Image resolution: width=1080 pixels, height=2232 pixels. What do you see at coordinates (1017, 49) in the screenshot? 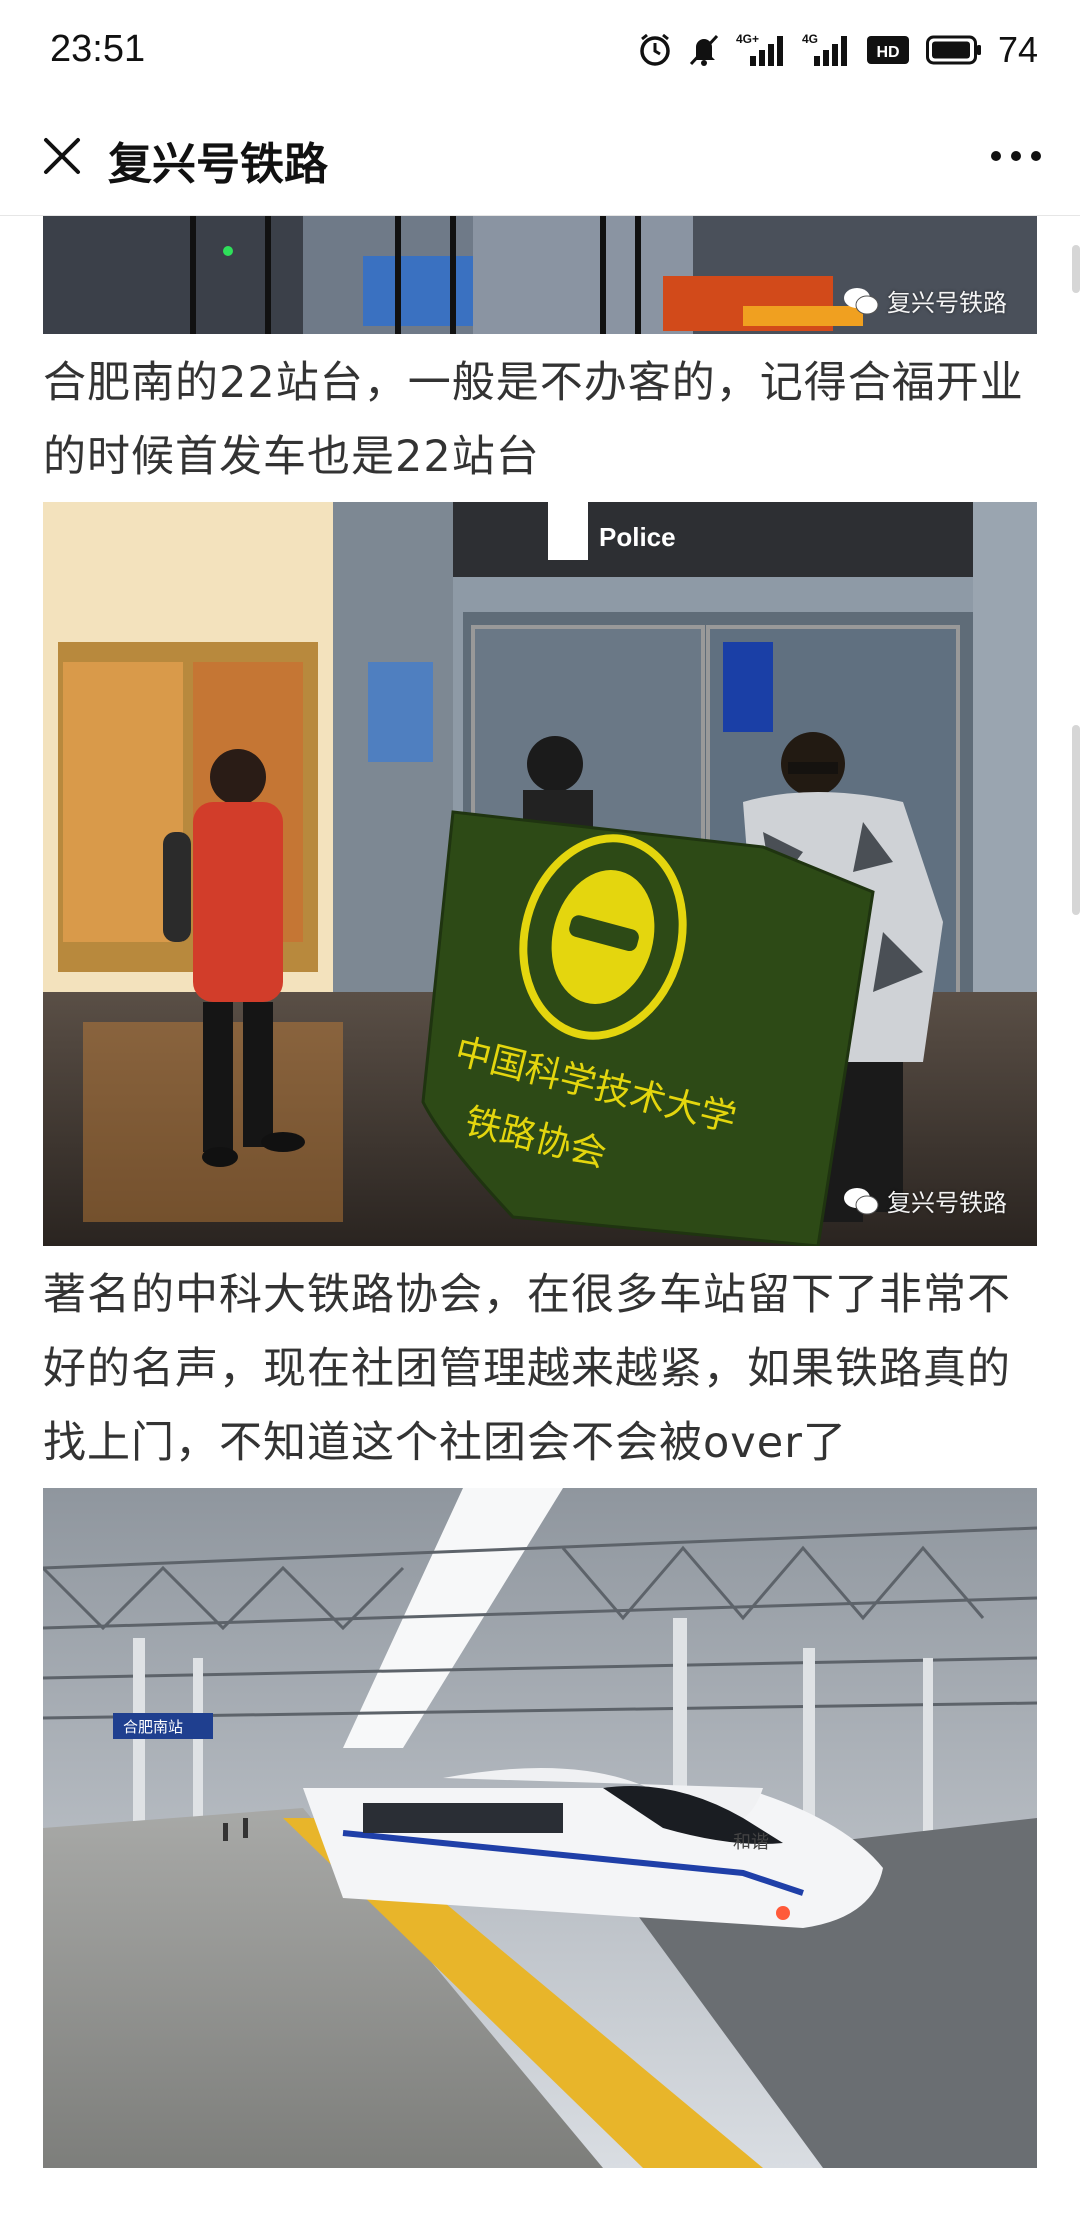
I see `battery-level: 74` at bounding box center [1017, 49].